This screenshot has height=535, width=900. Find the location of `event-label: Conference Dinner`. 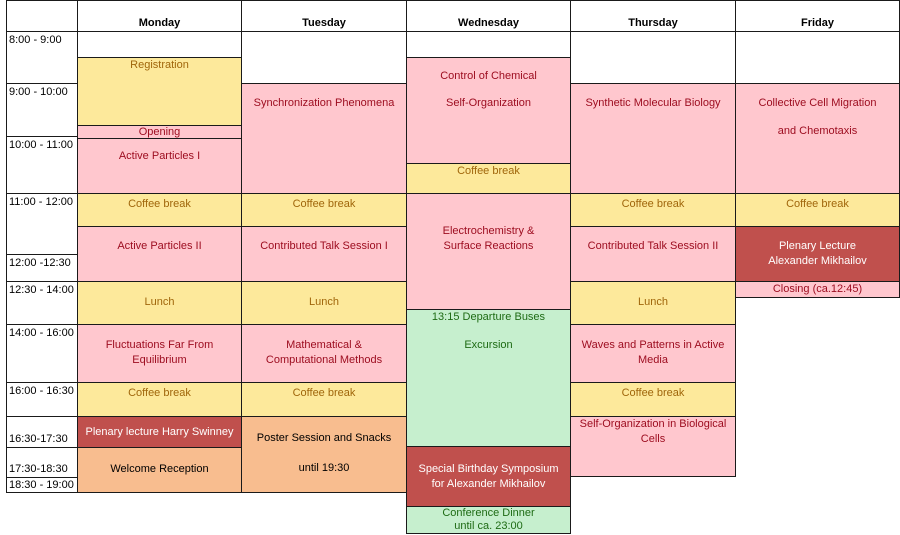

event-label: Conference Dinner is located at coordinates (488, 513).